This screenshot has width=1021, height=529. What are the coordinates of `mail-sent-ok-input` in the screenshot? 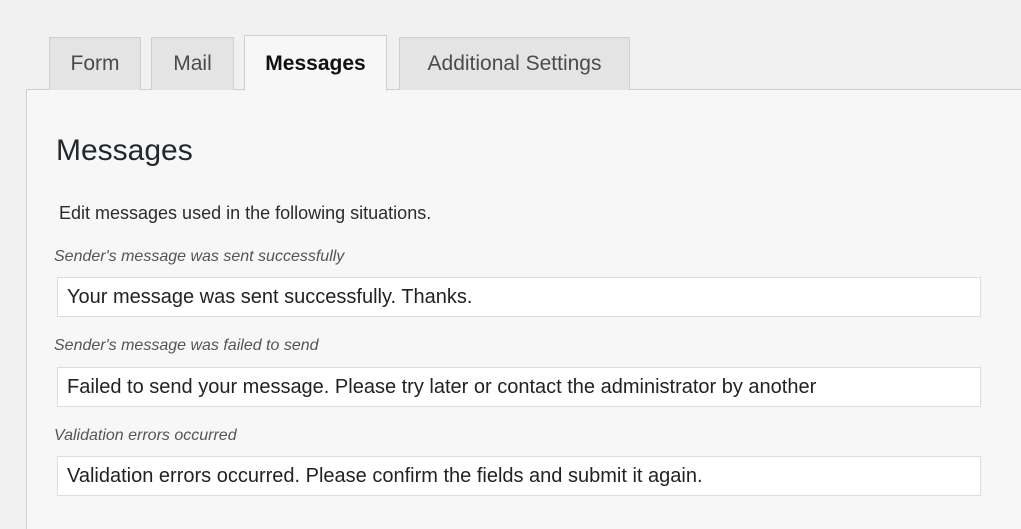 It's located at (519, 297).